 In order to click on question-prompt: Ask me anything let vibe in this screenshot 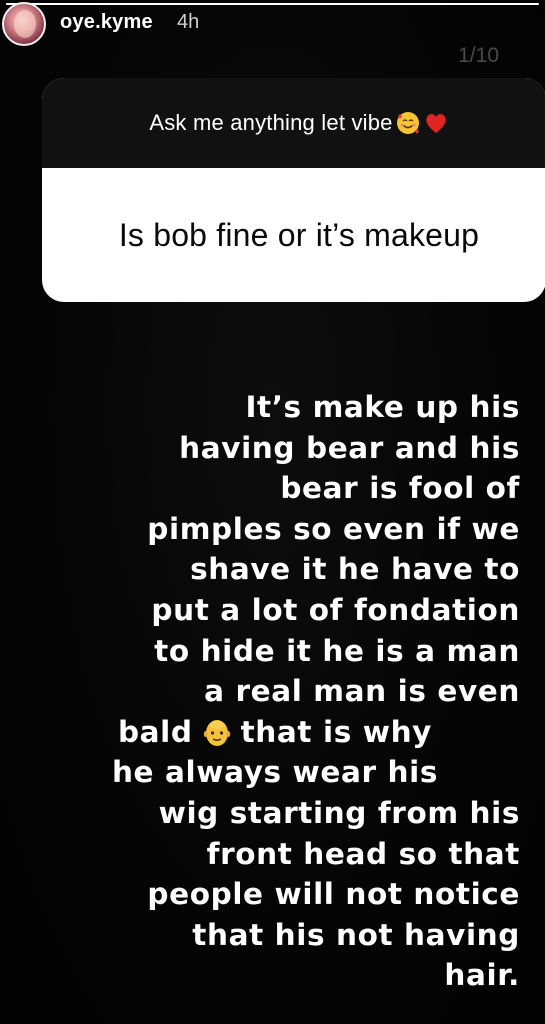, I will do `click(271, 122)`.